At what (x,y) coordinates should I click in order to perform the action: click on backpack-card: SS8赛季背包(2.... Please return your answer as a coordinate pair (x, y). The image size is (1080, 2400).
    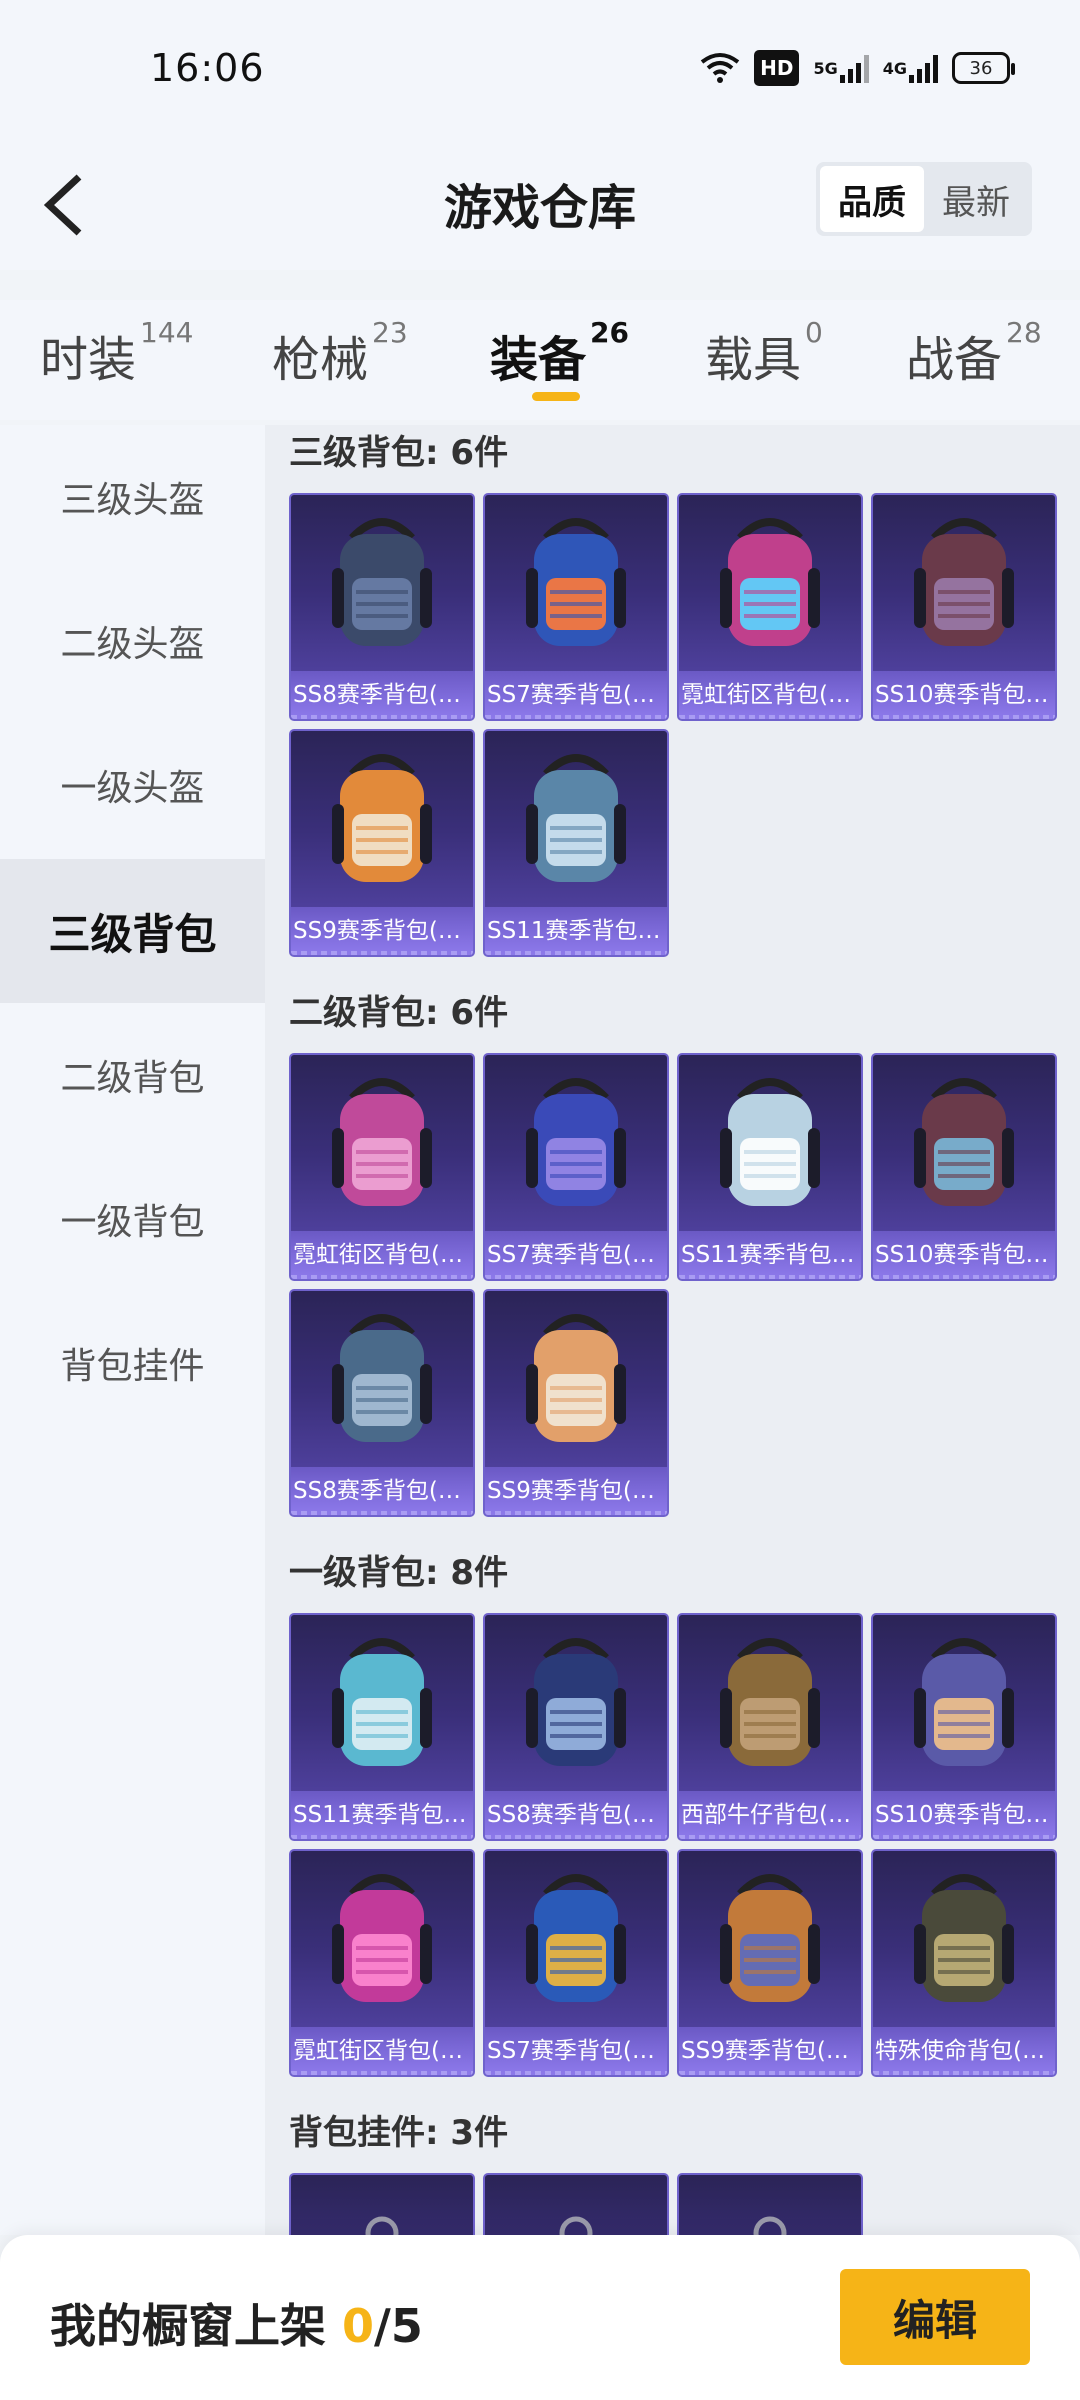
    Looking at the image, I should click on (382, 1403).